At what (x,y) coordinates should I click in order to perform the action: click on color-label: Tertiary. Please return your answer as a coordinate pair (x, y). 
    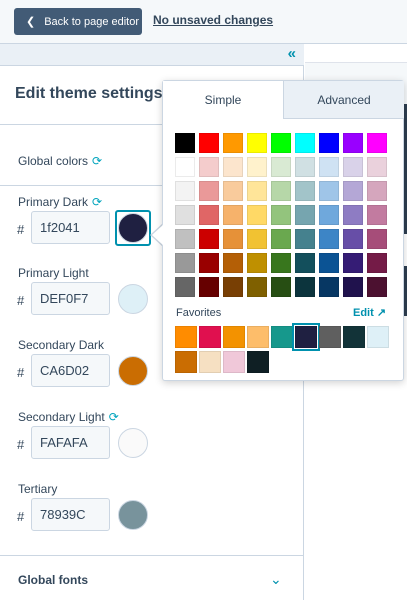
    Looking at the image, I should click on (37, 489).